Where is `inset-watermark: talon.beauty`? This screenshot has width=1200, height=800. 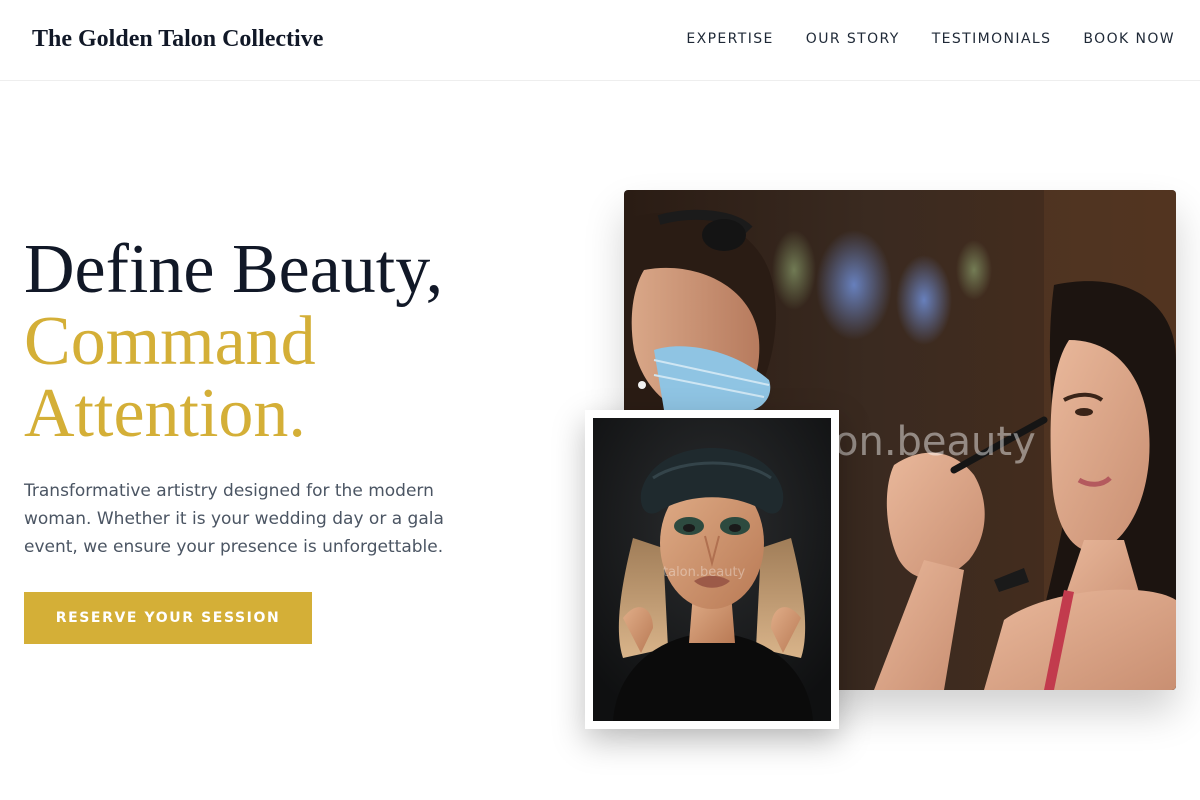 inset-watermark: talon.beauty is located at coordinates (704, 572).